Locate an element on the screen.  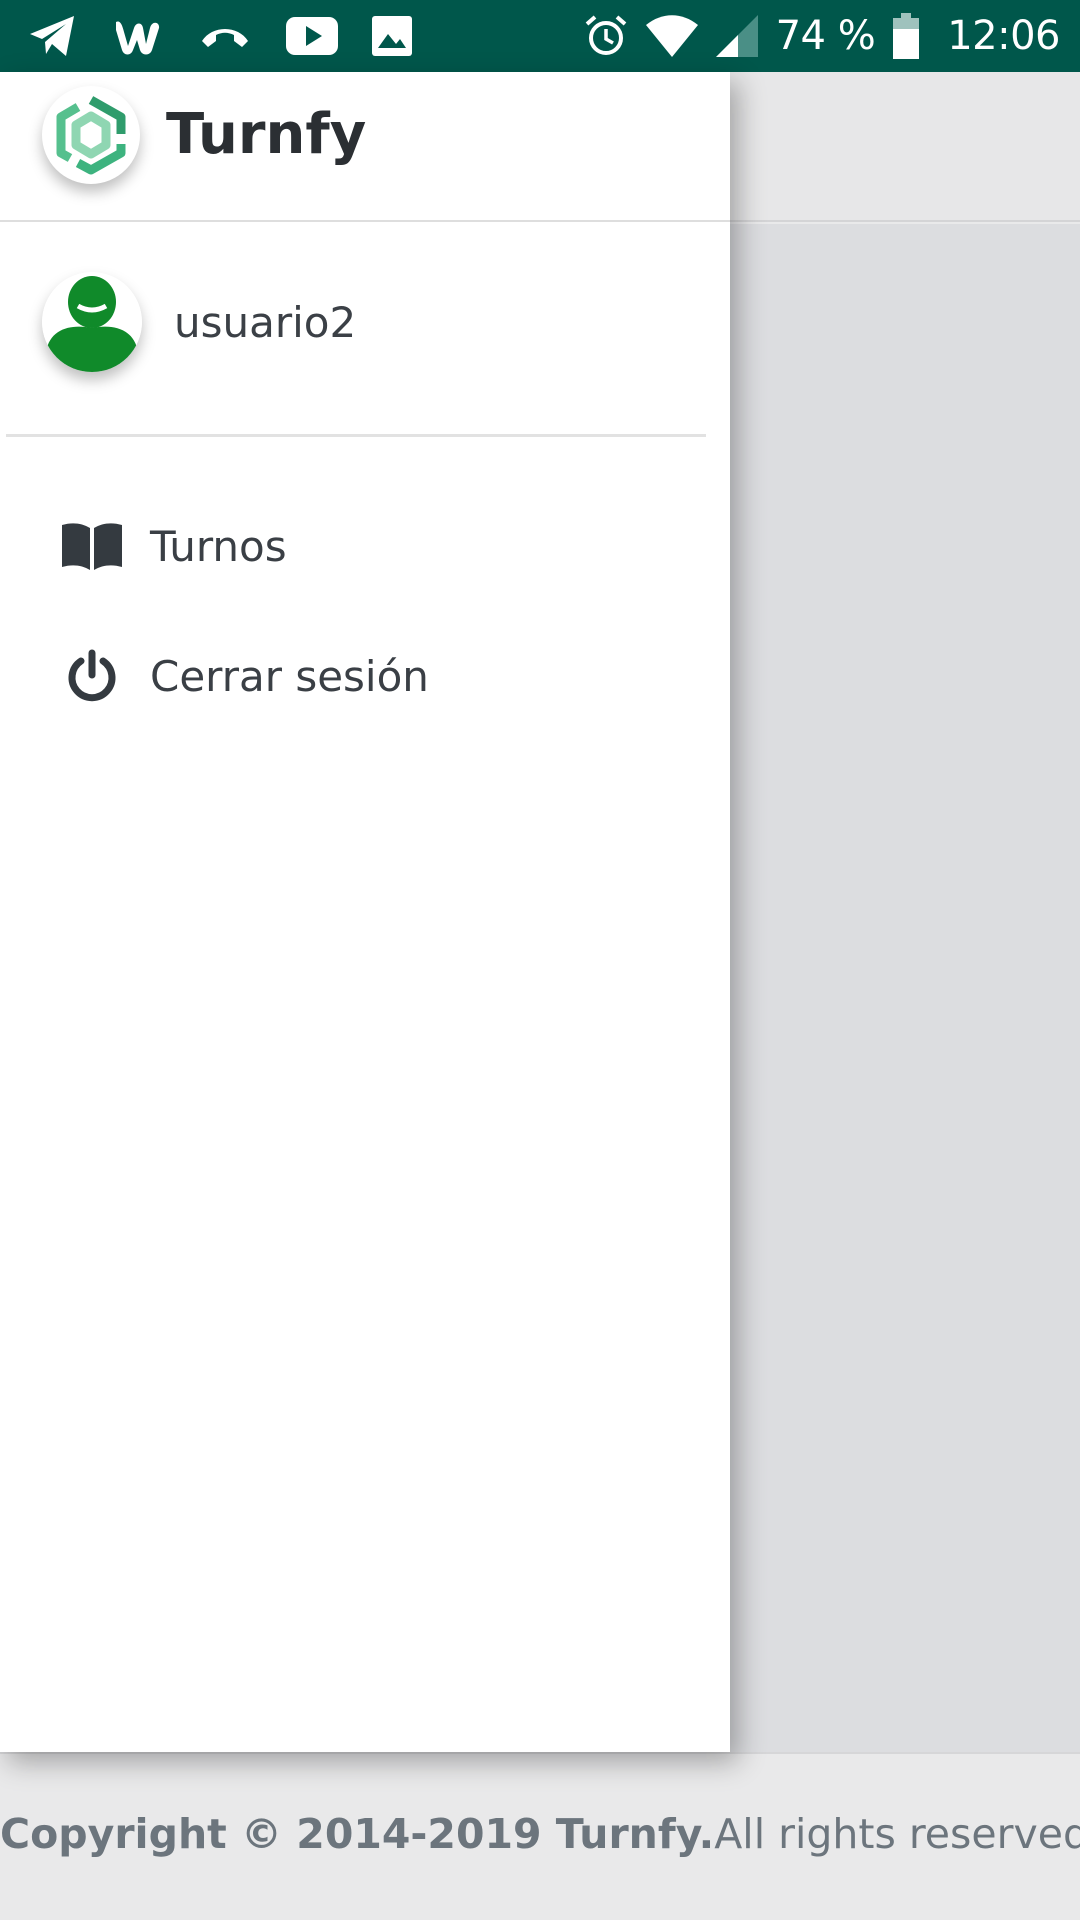
copyright-rest: All rights reserved. is located at coordinates (897, 1834).